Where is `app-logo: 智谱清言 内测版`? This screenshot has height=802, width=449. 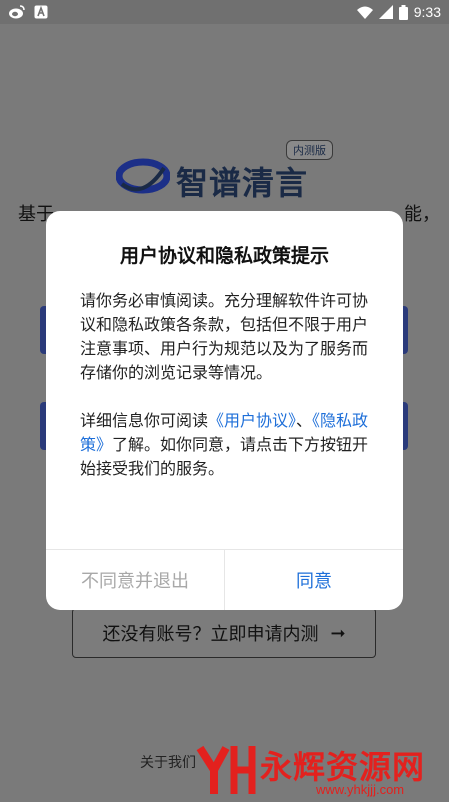 app-logo: 智谱清言 内测版 is located at coordinates (225, 175).